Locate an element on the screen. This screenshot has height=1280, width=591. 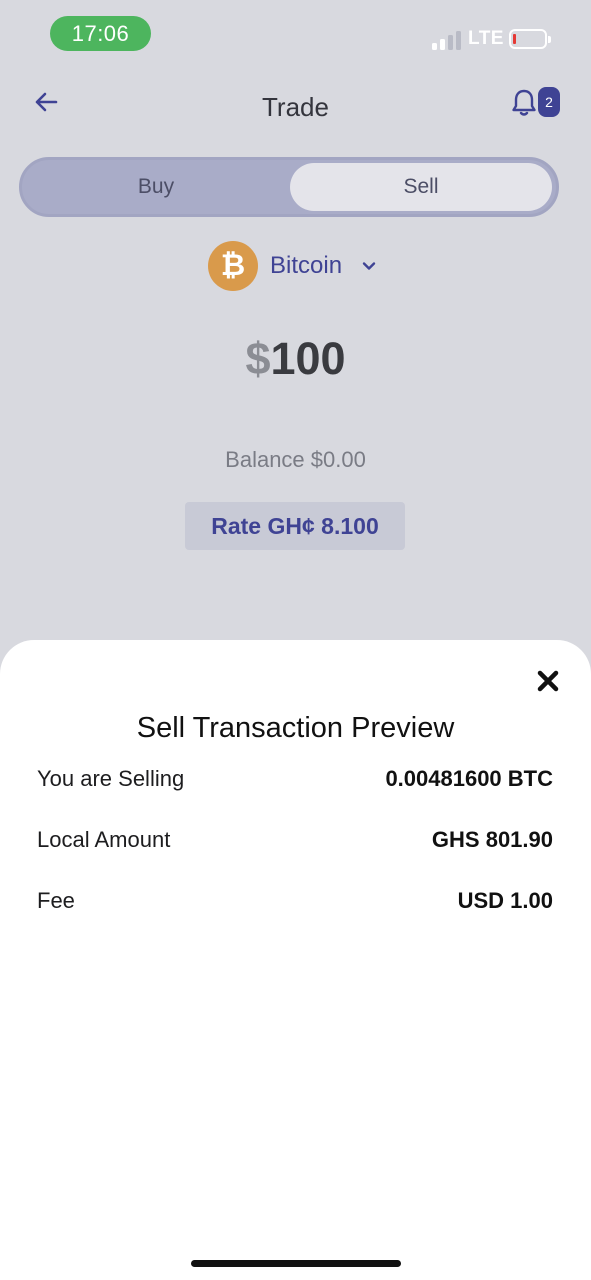
bell-icon is located at coordinates (524, 102).